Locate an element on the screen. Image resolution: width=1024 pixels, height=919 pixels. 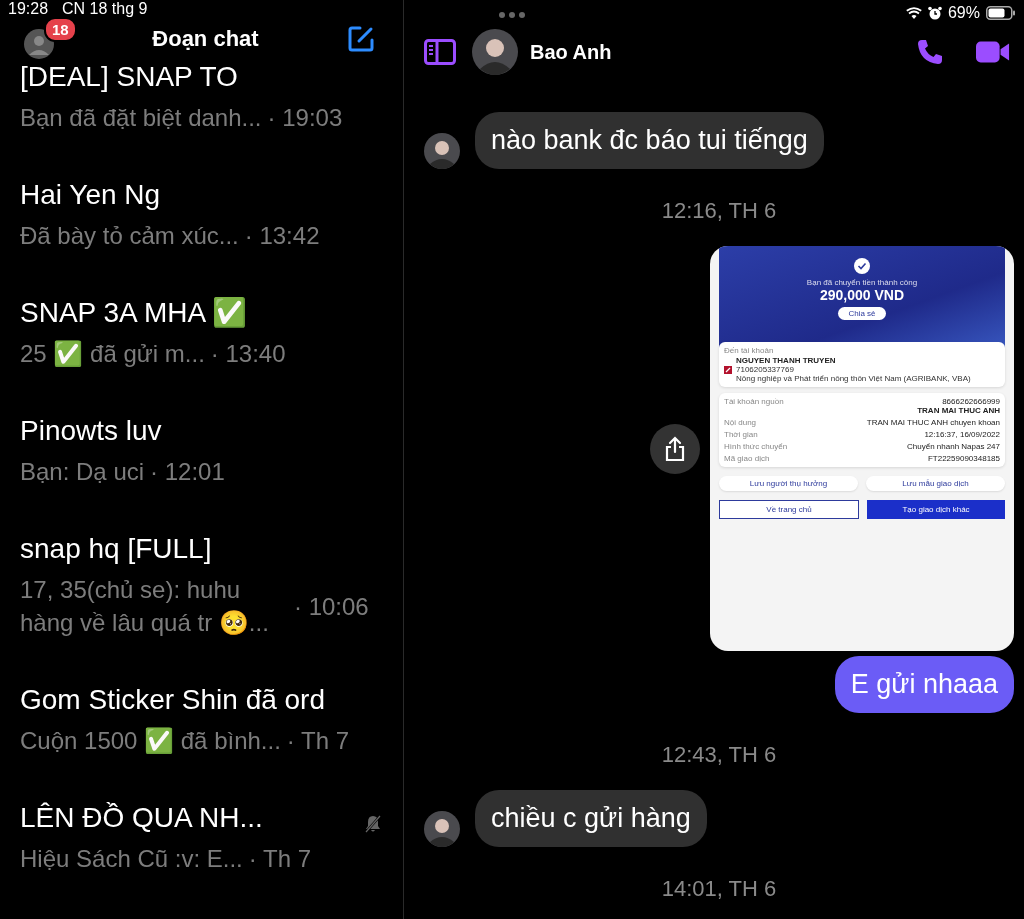
bank-name: Nông nghiệp và Phát triển nông thôn Việt Nam (AGRIBANK, VBA) is located at coordinates (853, 378).